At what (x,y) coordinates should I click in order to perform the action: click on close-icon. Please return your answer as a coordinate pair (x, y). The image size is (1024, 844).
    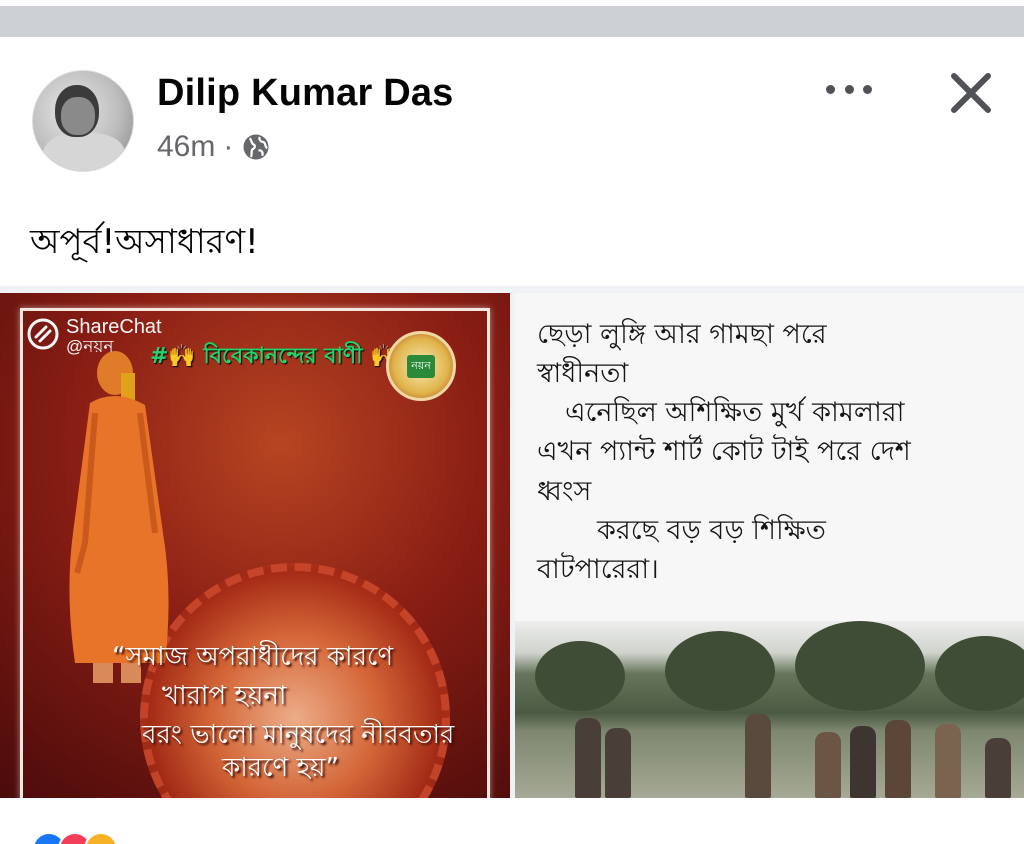
    Looking at the image, I should click on (971, 93).